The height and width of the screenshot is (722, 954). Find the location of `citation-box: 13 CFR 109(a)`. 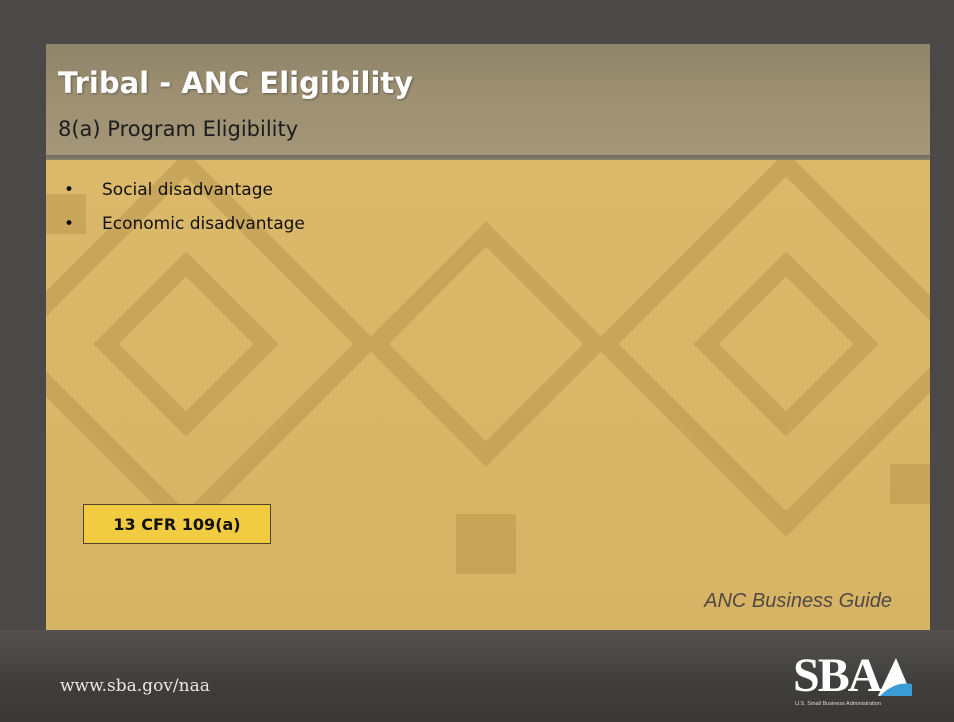

citation-box: 13 CFR 109(a) is located at coordinates (177, 524).